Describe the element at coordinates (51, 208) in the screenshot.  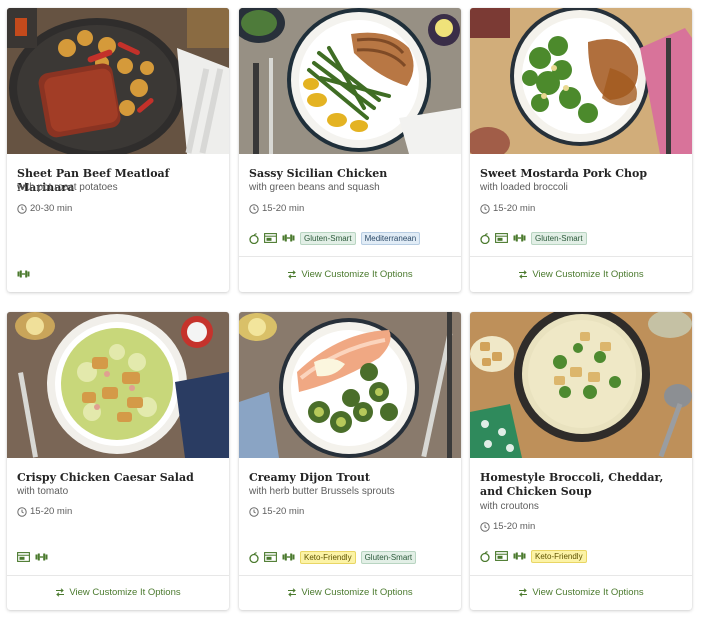
I see `prep-time-label: 20-30 min` at that location.